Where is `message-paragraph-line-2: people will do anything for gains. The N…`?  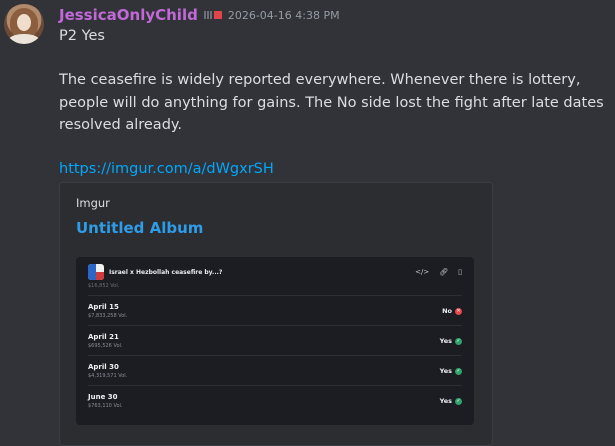 message-paragraph-line-2: people will do anything for gains. The N… is located at coordinates (331, 103).